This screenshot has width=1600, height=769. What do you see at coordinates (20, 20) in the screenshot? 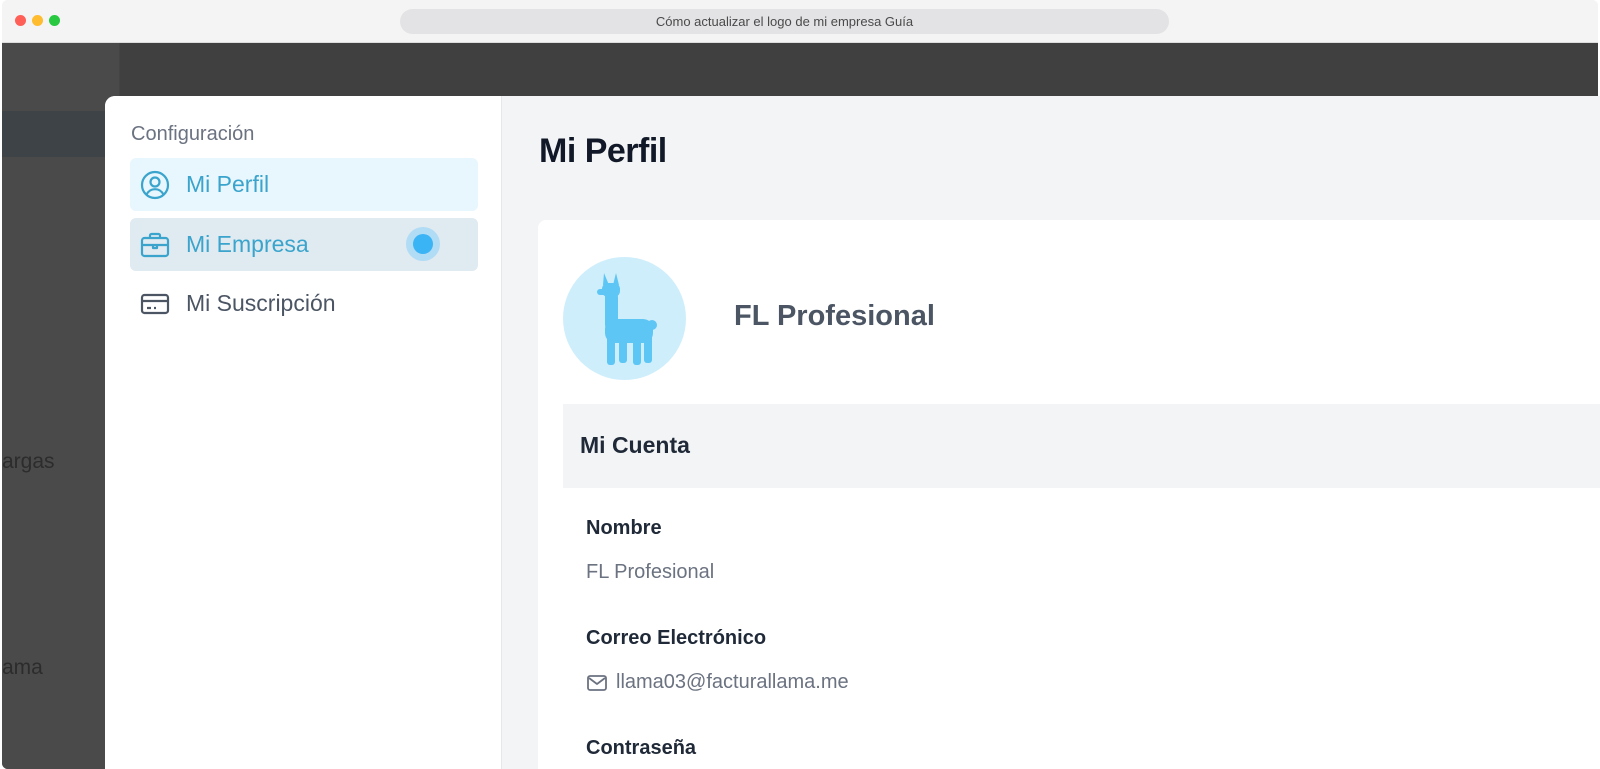
I see `close-window-button` at bounding box center [20, 20].